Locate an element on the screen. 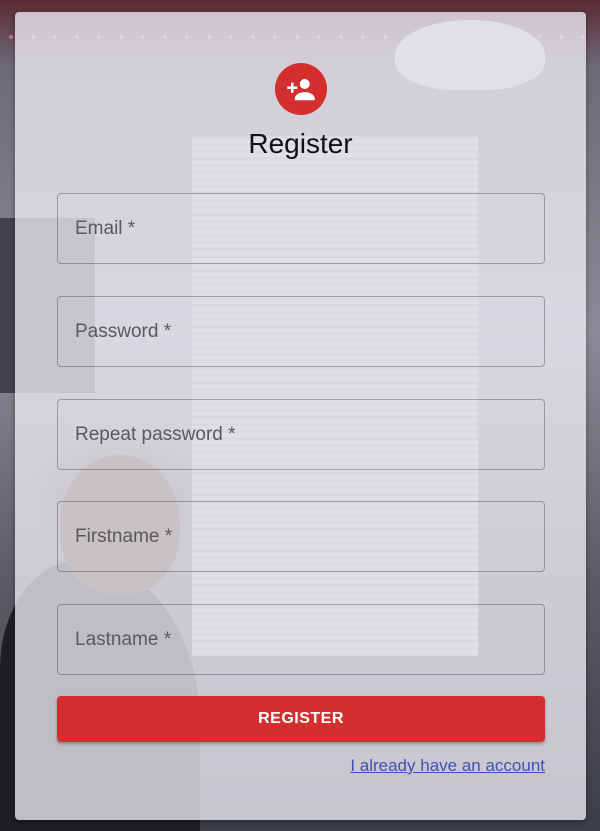  person-add-icon is located at coordinates (301, 89).